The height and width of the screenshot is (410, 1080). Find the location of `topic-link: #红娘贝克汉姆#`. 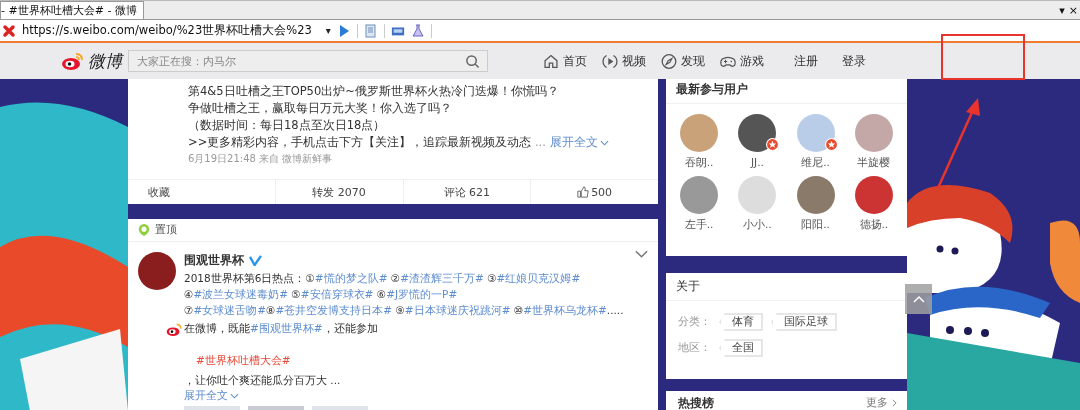

topic-link: #红娘贝克汉姆# is located at coordinates (538, 278).